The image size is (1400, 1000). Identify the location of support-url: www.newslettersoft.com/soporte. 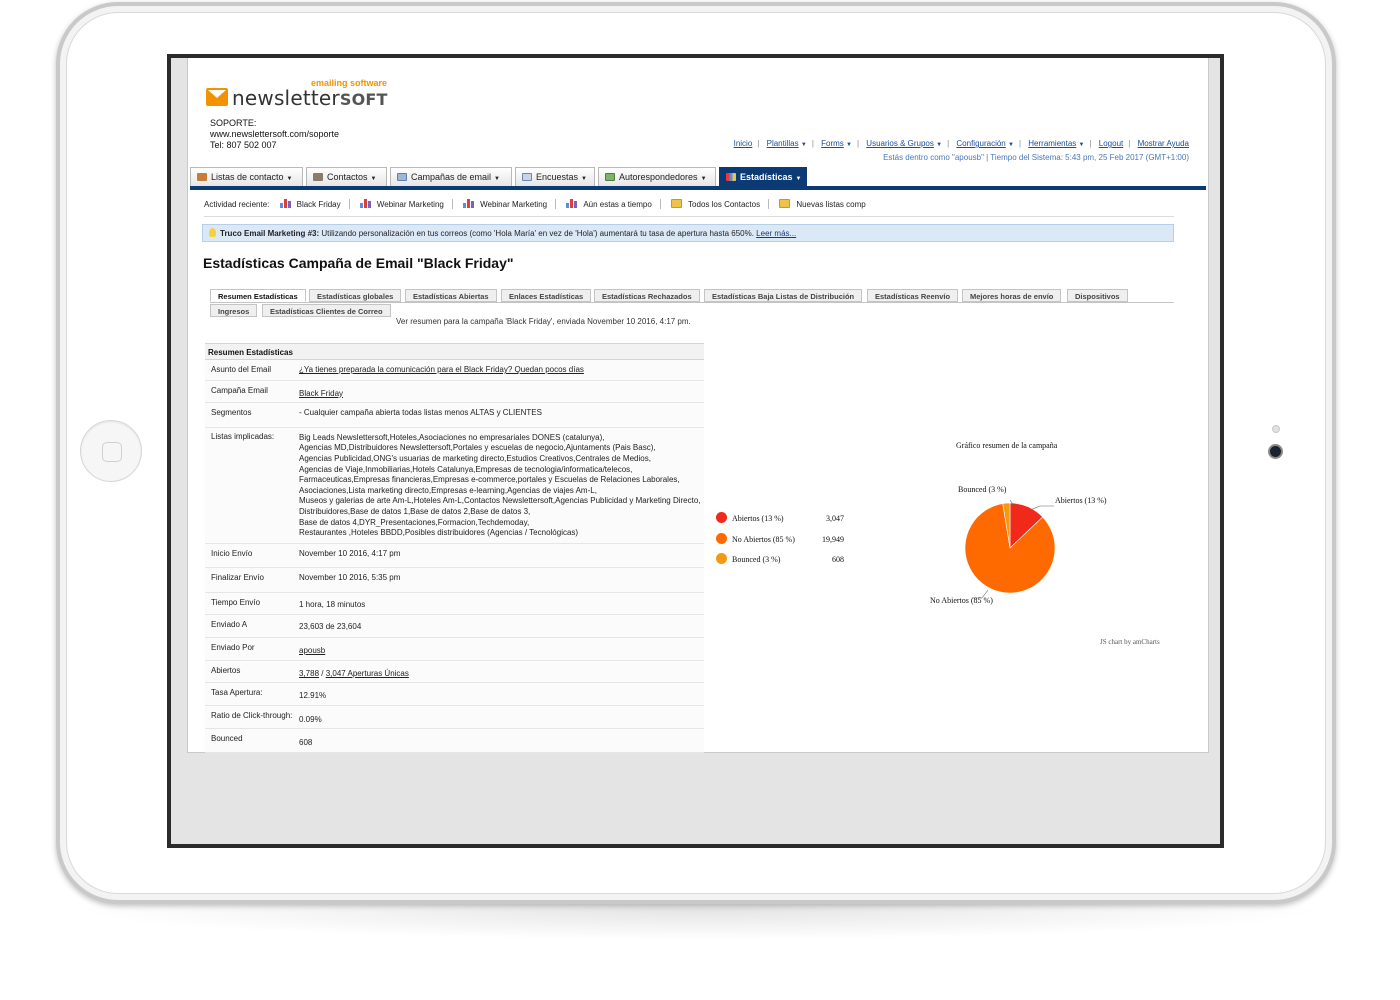
(275, 134).